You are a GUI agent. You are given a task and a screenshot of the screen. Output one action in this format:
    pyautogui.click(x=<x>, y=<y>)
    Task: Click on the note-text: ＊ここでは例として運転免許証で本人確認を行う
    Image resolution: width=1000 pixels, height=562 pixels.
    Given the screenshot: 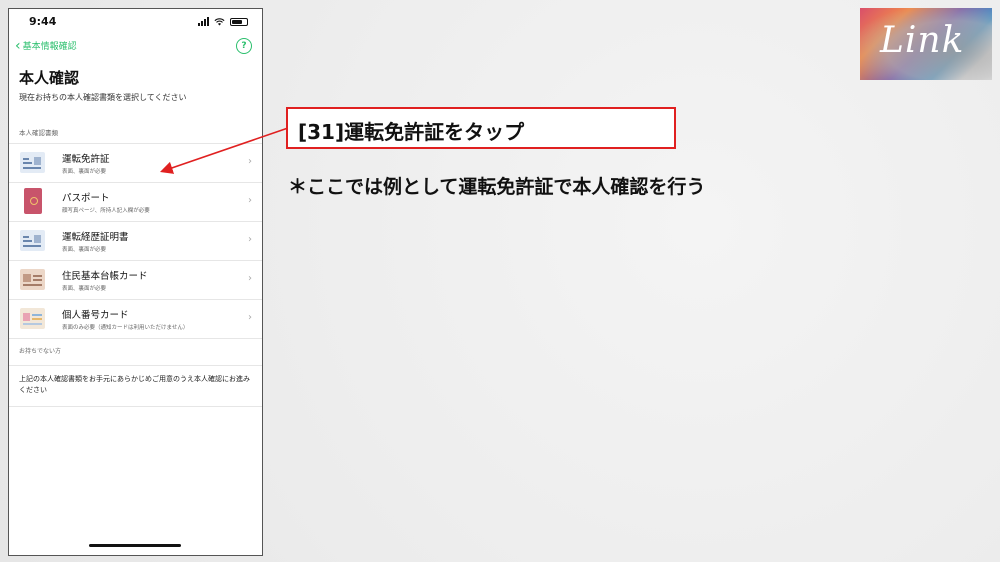 What is the action you would take?
    pyautogui.click(x=497, y=187)
    